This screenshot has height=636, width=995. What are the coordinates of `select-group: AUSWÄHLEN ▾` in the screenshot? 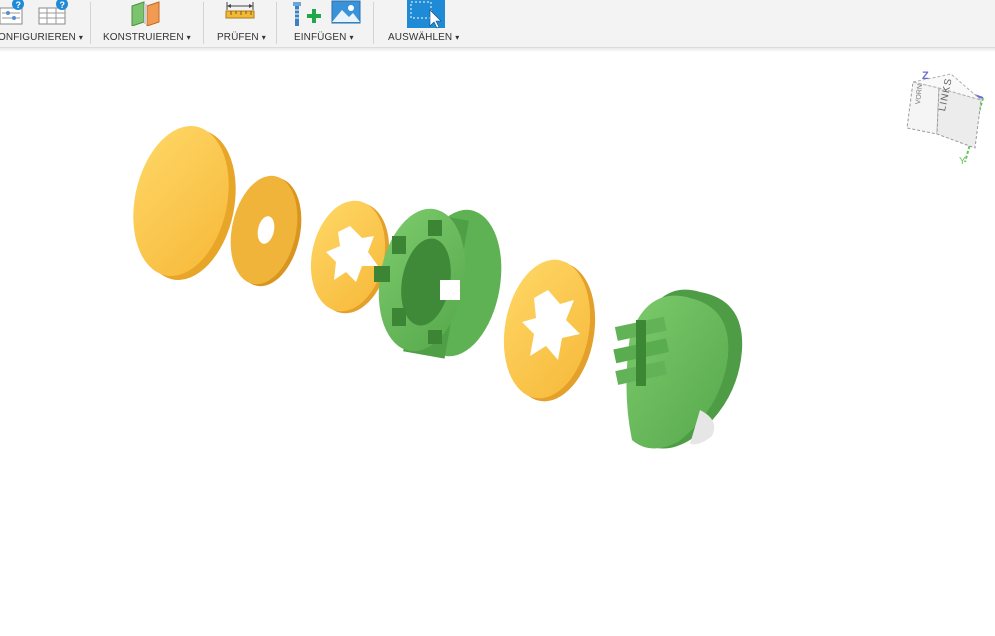 It's located at (424, 23).